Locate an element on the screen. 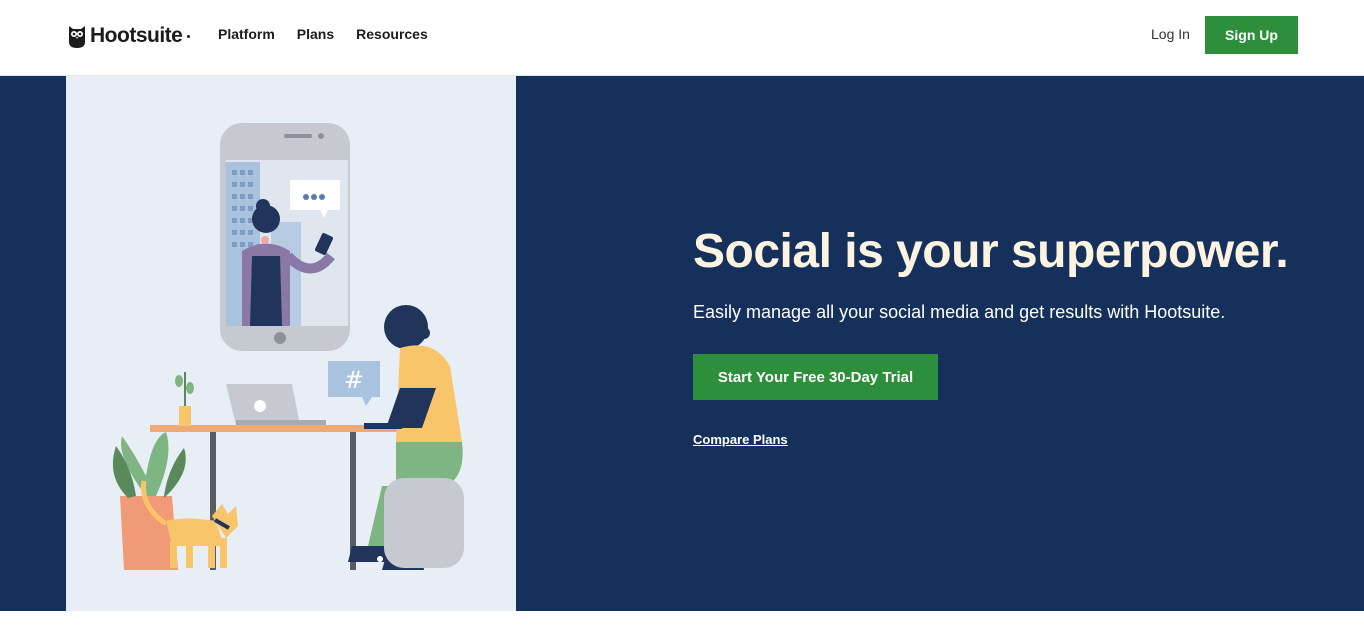  hootsuite-logo: Hootsuite is located at coordinates (129, 36).